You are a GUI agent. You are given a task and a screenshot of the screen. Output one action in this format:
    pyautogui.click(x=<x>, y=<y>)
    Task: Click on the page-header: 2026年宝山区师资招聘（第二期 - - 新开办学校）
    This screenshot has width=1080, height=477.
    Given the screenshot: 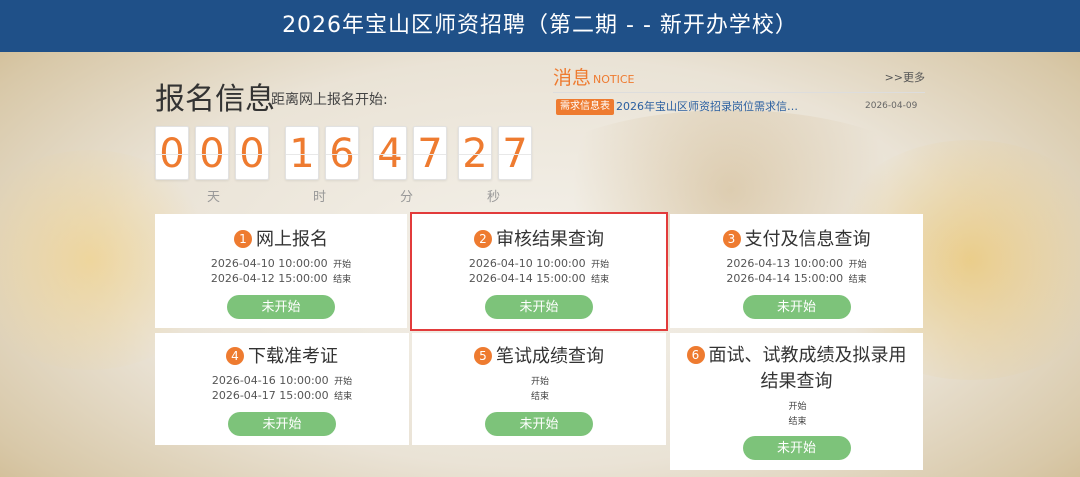 What is the action you would take?
    pyautogui.click(x=540, y=26)
    